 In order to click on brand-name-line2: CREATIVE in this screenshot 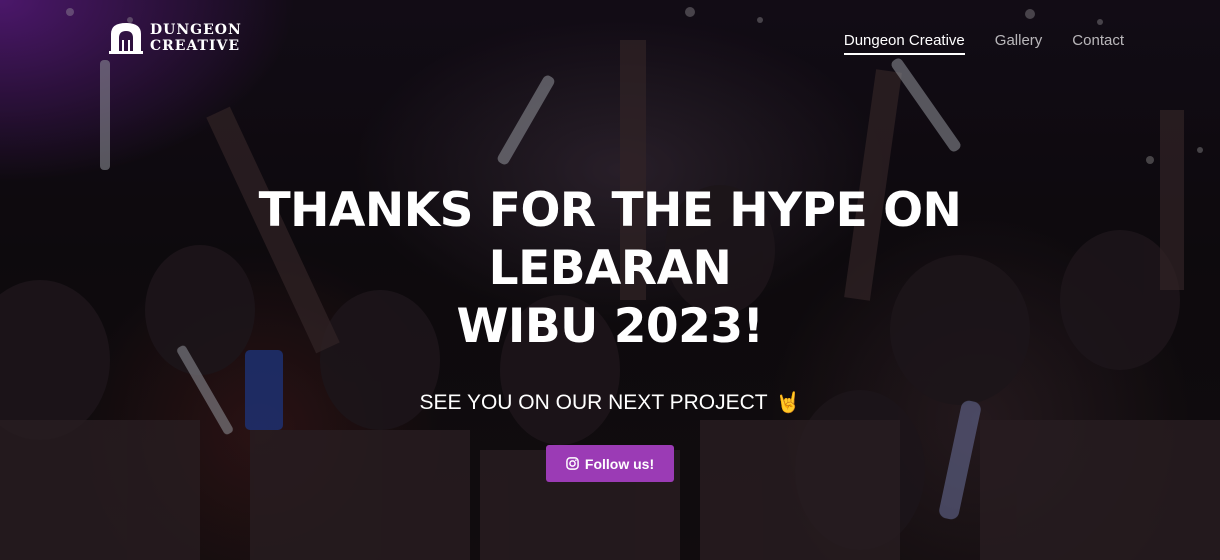, I will do `click(195, 46)`.